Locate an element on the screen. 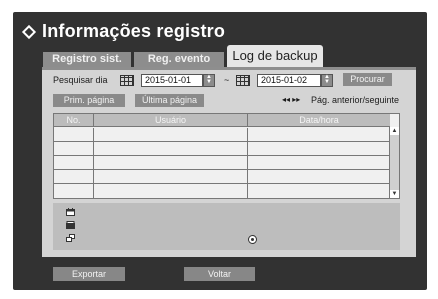 This screenshot has height=299, width=438. tab-log-de-backup: Log de backup is located at coordinates (275, 56).